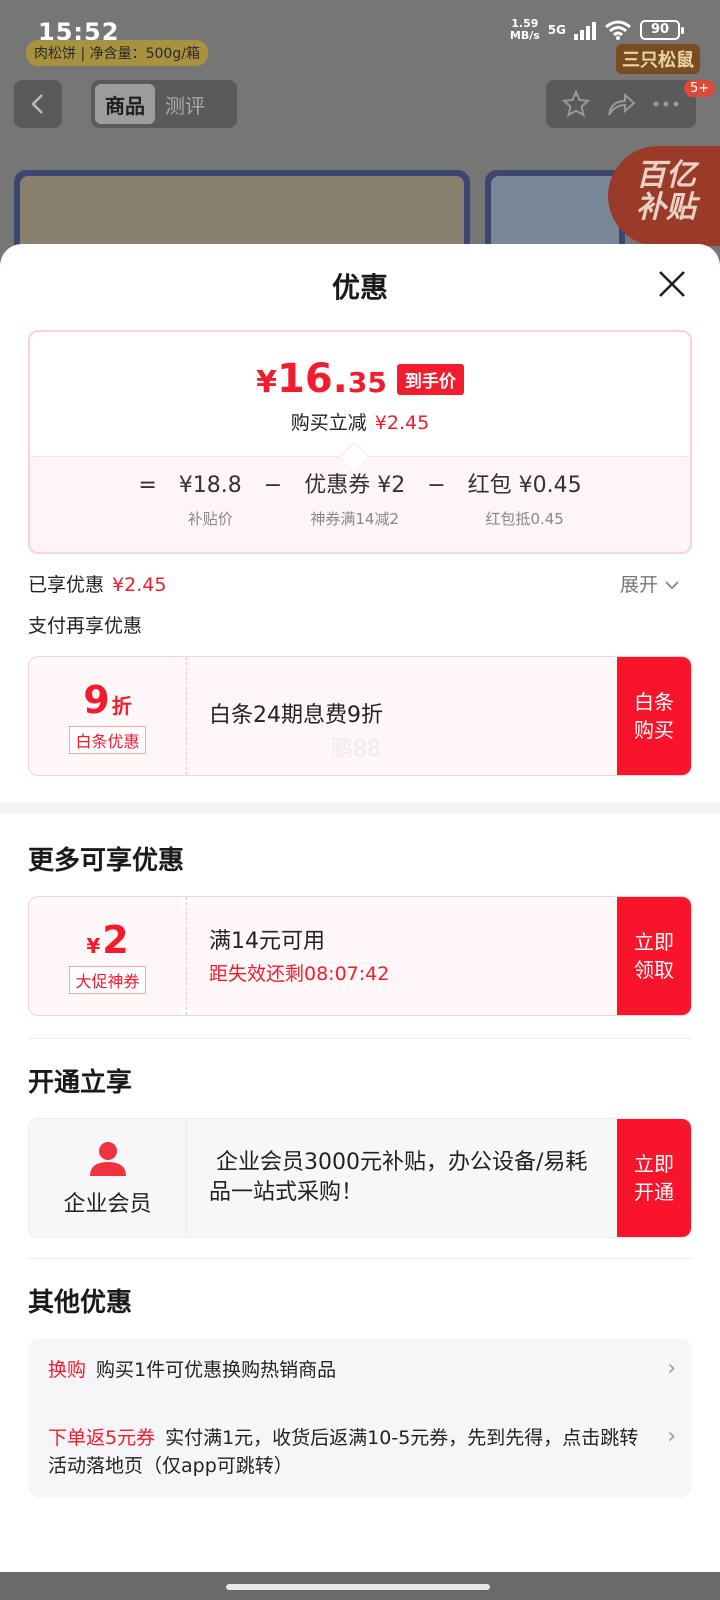 This screenshot has width=720, height=1600. I want to click on enjoyed-discount: 已享优惠 ¥2.45, so click(97, 585).